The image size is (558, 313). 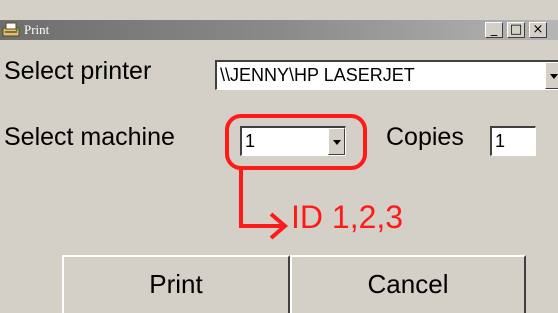 I want to click on close-button: ×, so click(x=538, y=30).